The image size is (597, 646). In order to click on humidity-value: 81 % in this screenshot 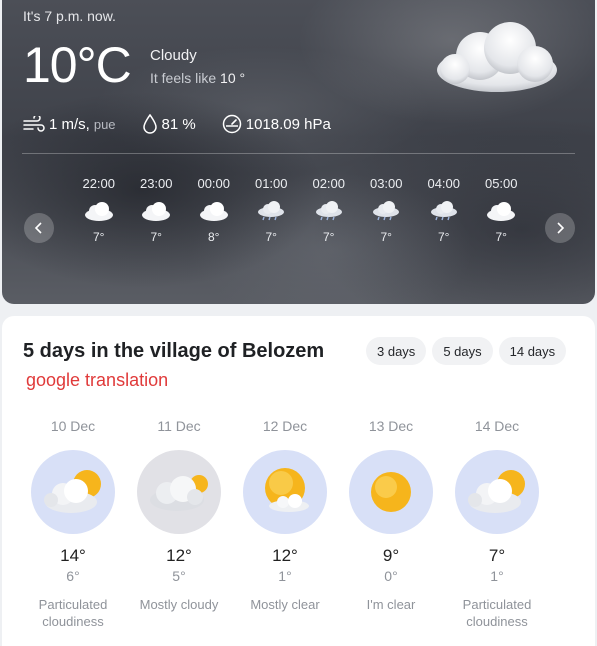, I will do `click(178, 124)`.